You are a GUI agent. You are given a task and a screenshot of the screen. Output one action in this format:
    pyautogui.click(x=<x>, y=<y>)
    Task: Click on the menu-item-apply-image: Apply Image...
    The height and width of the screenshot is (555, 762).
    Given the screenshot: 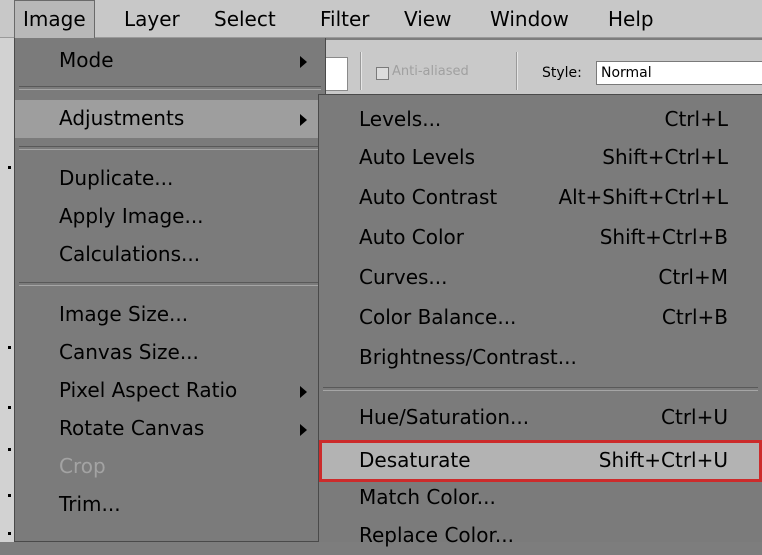 What is the action you would take?
    pyautogui.click(x=170, y=217)
    